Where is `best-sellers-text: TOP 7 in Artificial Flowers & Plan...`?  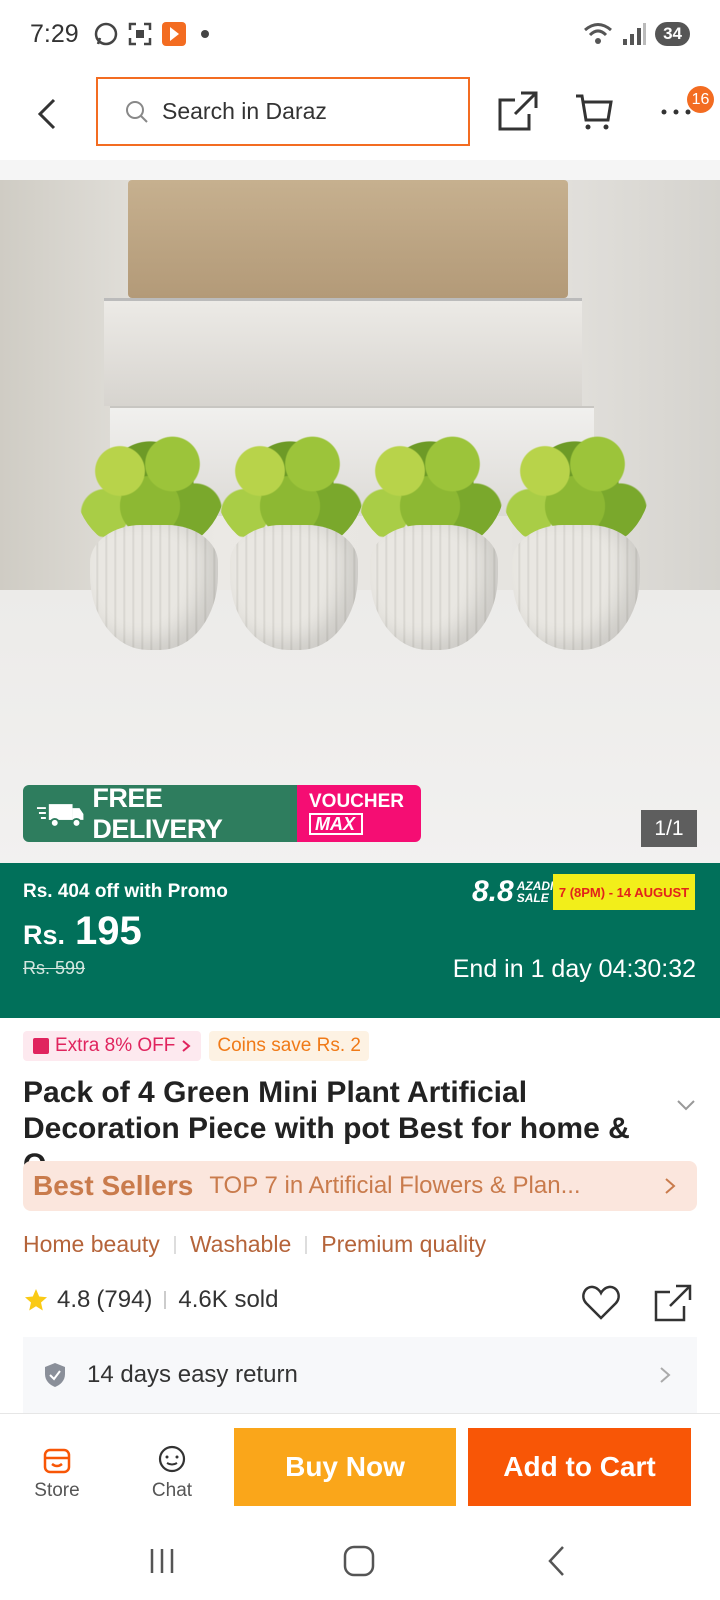
best-sellers-text: TOP 7 in Artificial Flowers & Plan... is located at coordinates (395, 1185).